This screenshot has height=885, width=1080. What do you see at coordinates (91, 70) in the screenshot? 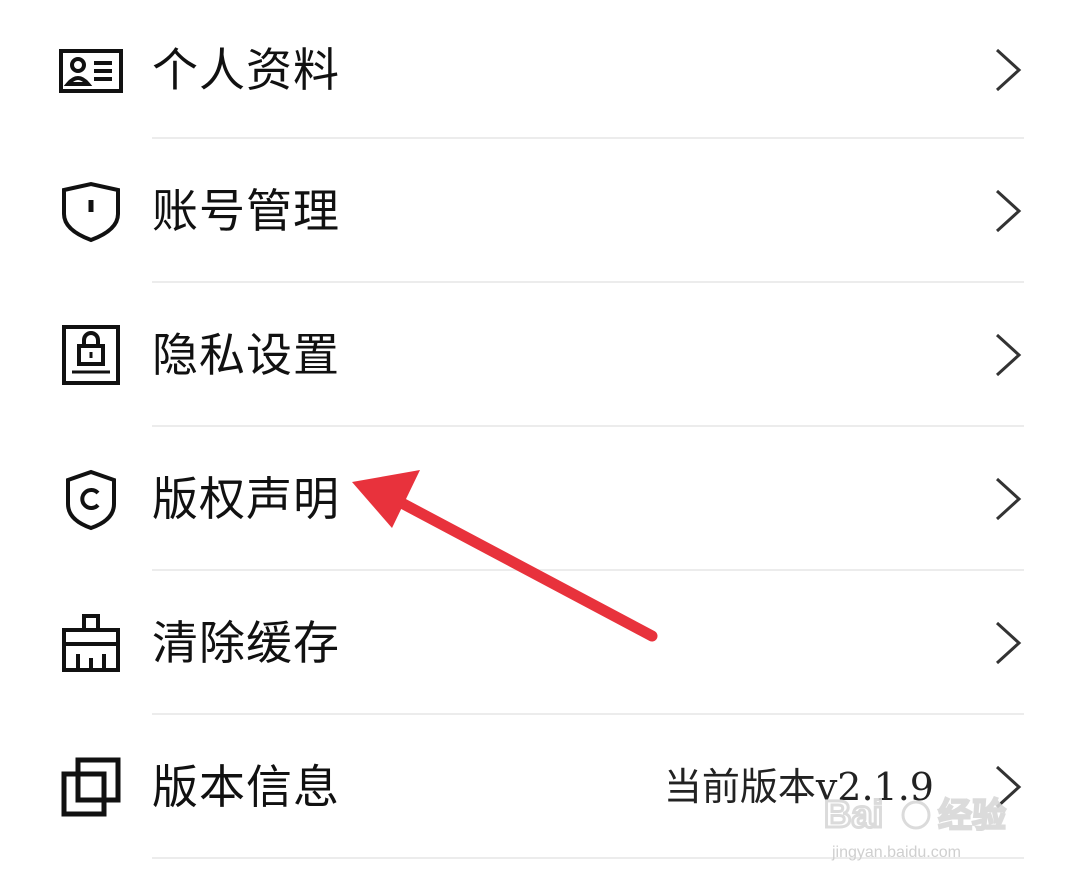
I see `profile-card-icon` at bounding box center [91, 70].